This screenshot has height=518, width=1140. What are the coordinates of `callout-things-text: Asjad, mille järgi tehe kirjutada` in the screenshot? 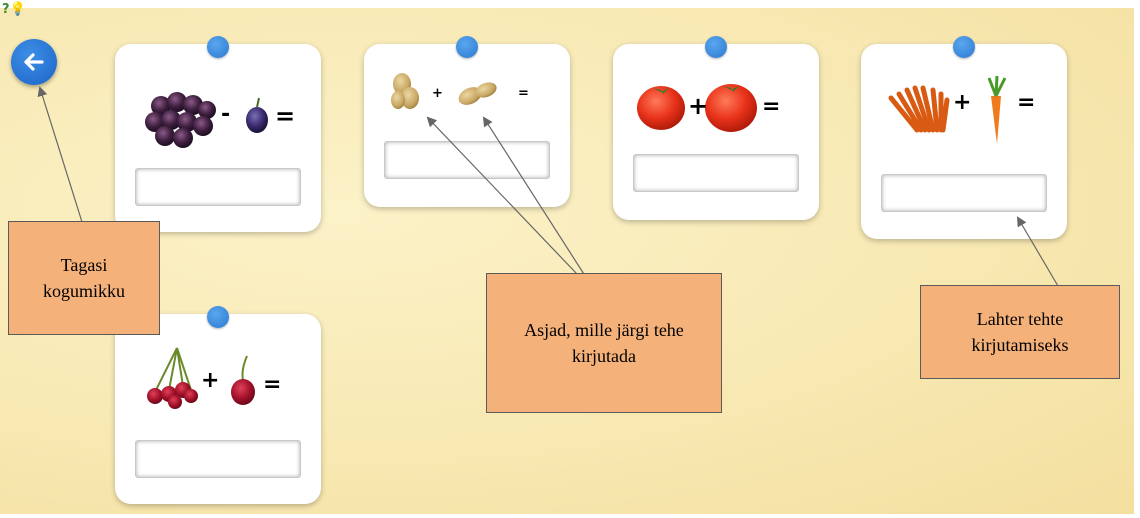 It's located at (604, 343).